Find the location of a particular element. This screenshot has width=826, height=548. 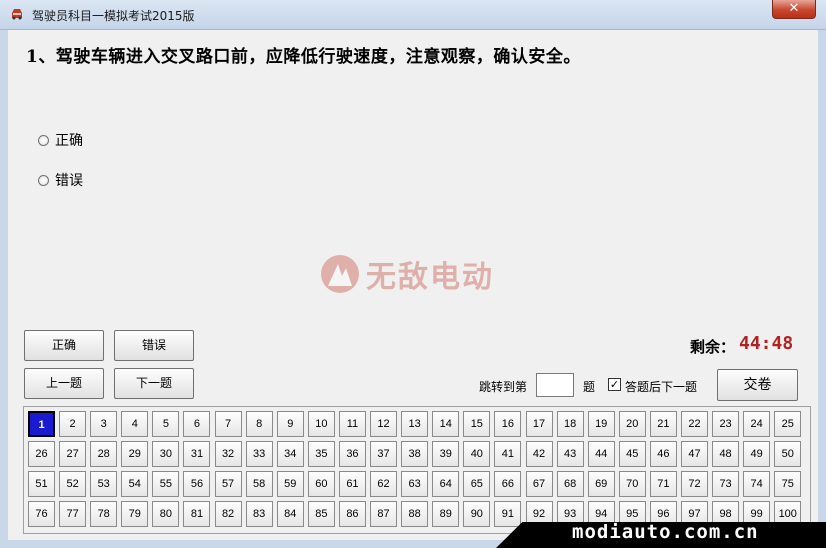

question-number-button: 78 is located at coordinates (104, 514).